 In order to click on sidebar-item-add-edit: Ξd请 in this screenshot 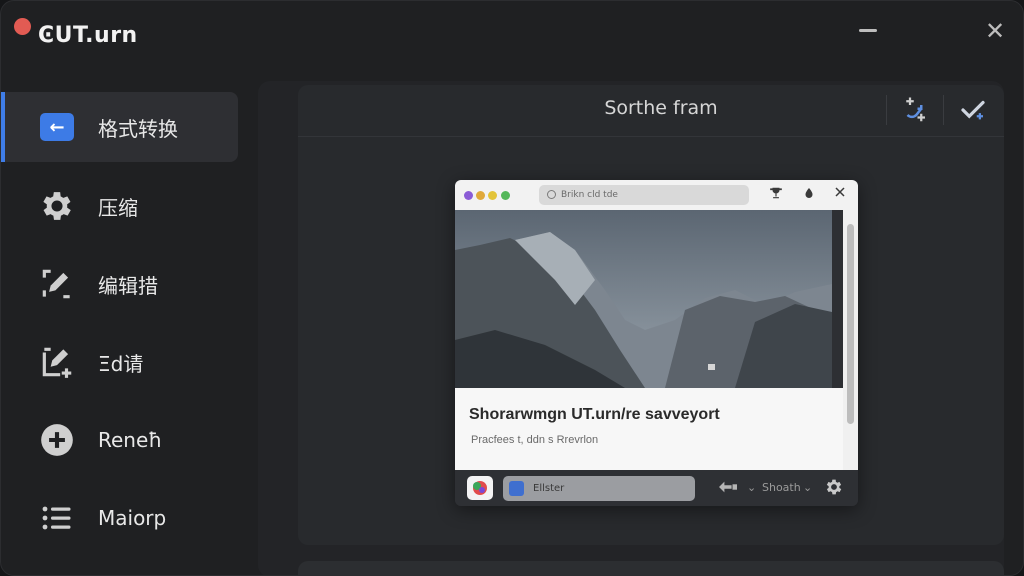, I will do `click(119, 362)`.